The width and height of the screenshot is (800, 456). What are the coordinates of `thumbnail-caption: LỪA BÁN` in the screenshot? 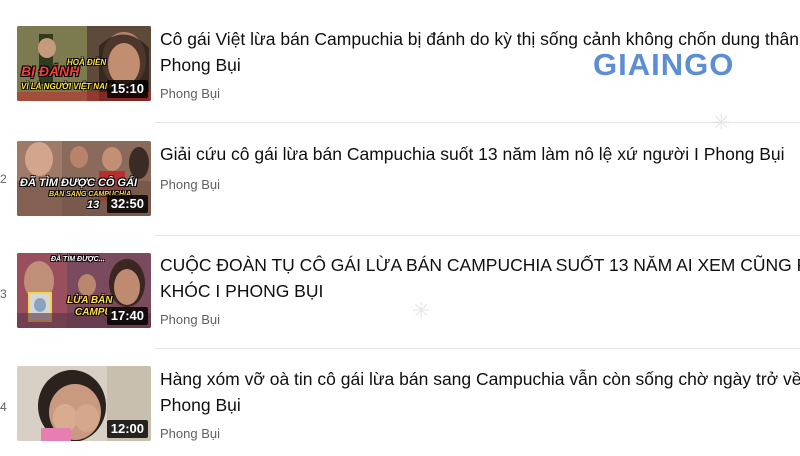 It's located at (90, 300).